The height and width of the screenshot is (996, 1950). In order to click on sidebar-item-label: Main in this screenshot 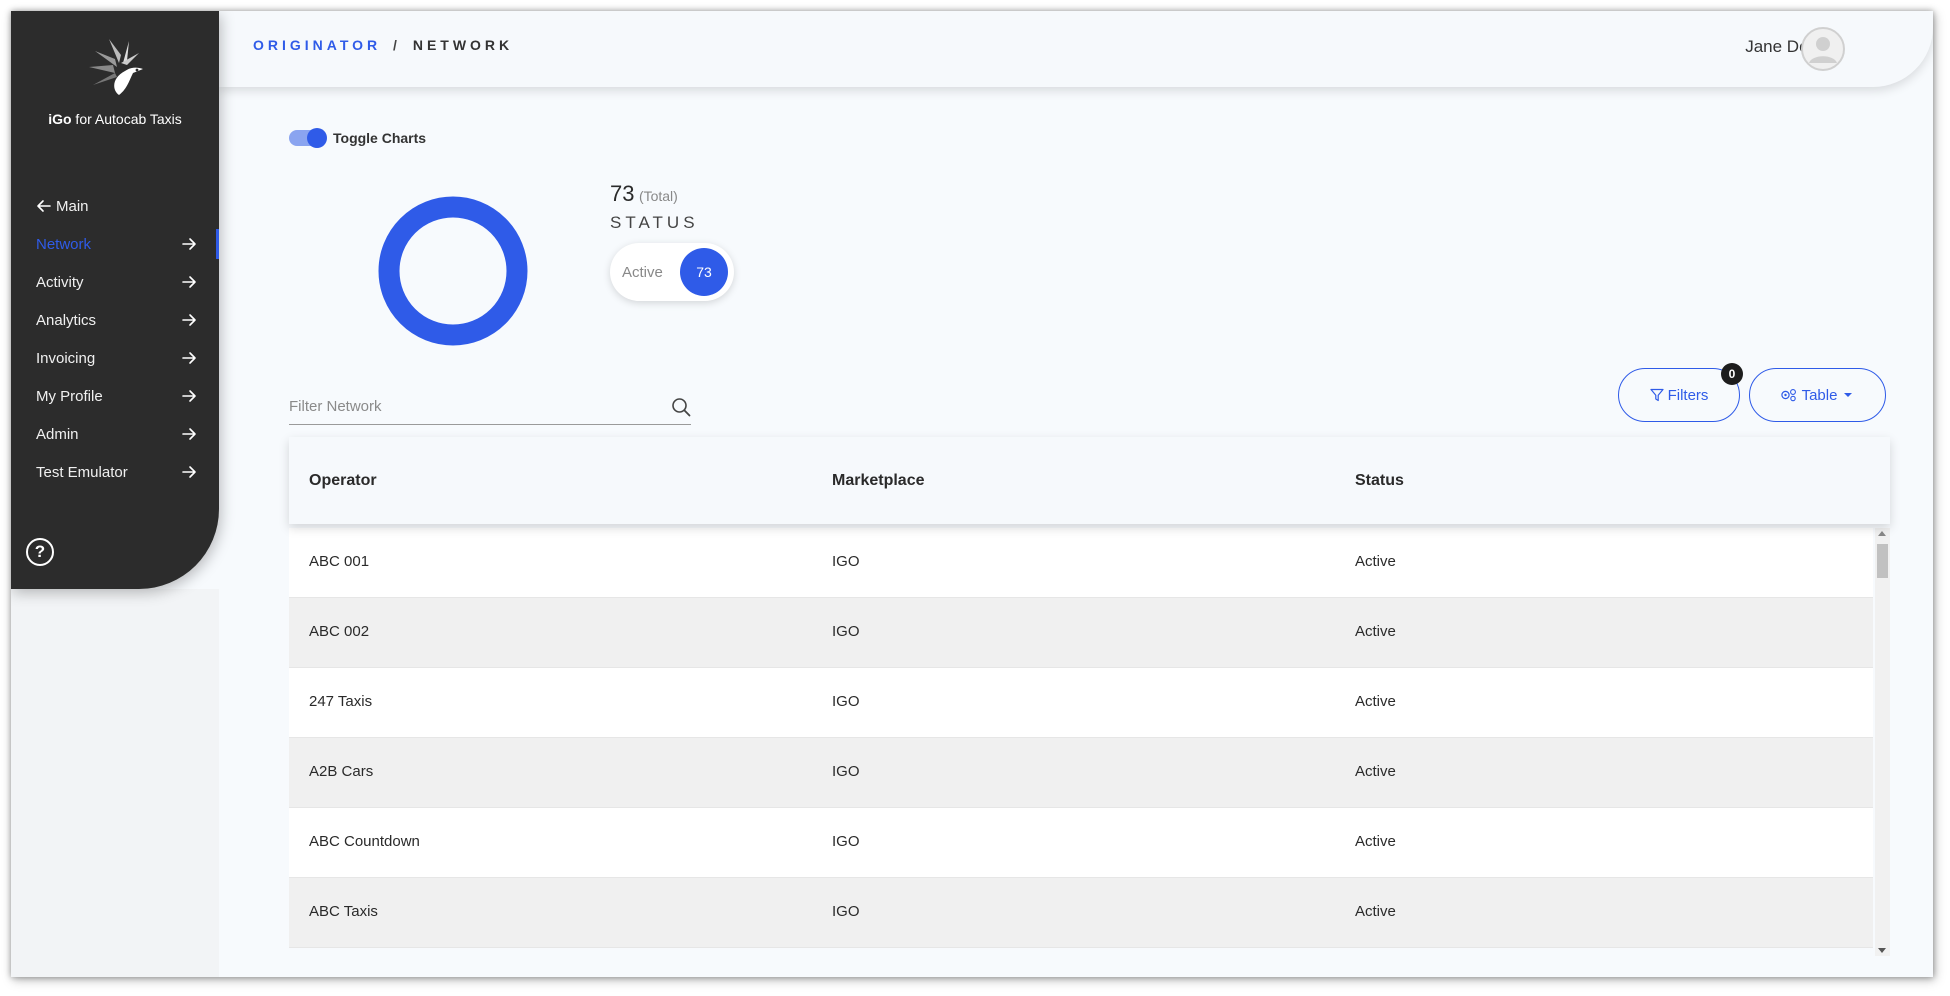, I will do `click(72, 206)`.